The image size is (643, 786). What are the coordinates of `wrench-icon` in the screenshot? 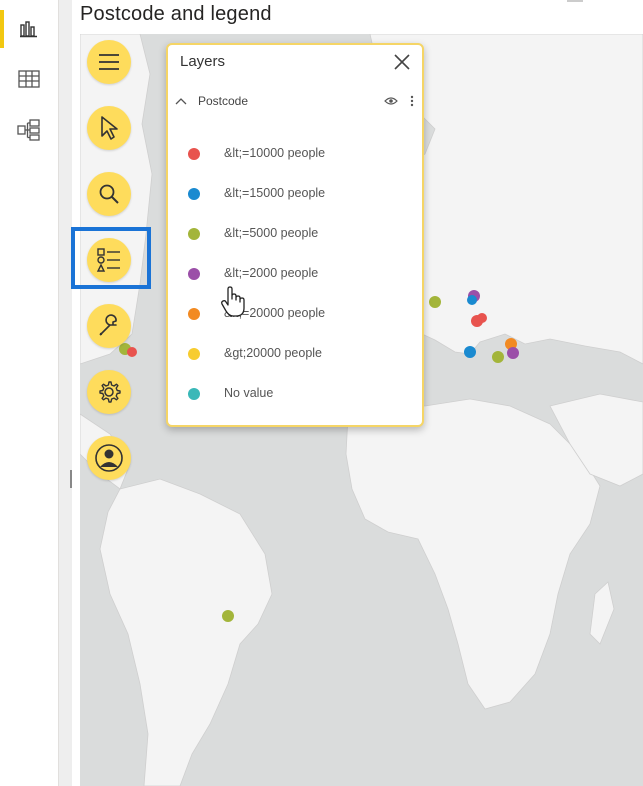 It's located at (108, 325).